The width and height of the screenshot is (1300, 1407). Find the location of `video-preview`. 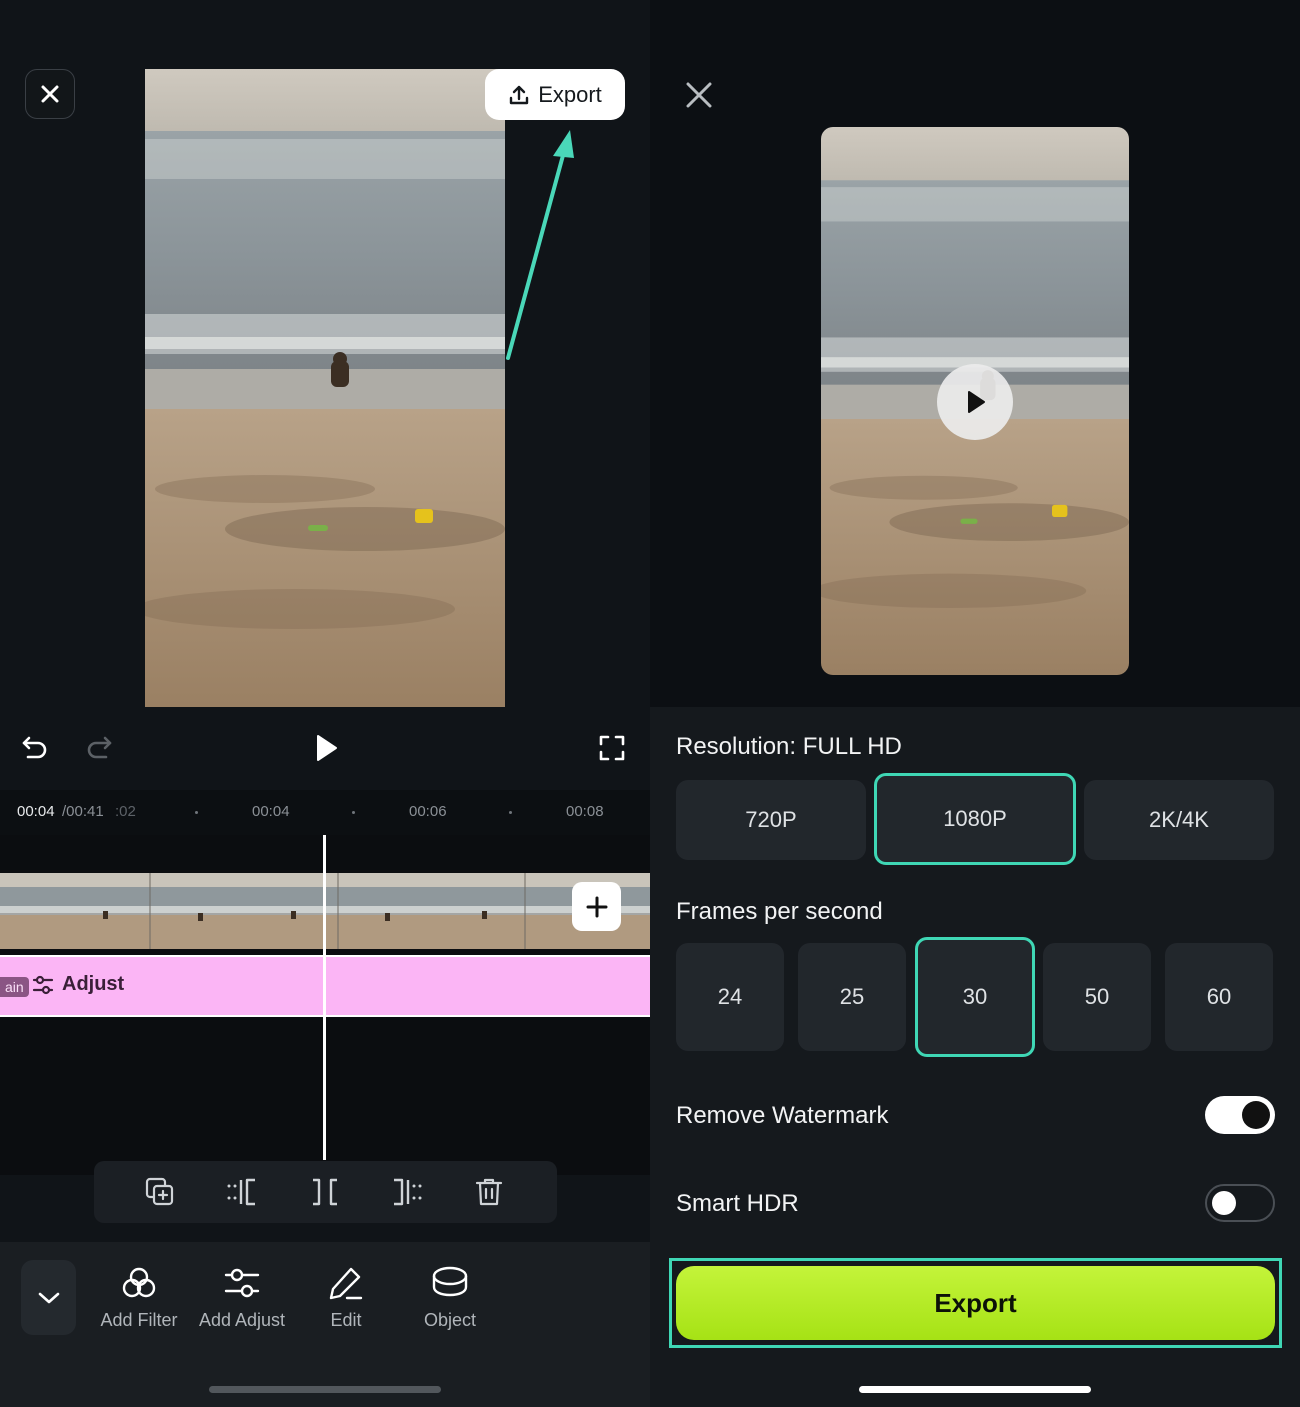

video-preview is located at coordinates (325, 388).